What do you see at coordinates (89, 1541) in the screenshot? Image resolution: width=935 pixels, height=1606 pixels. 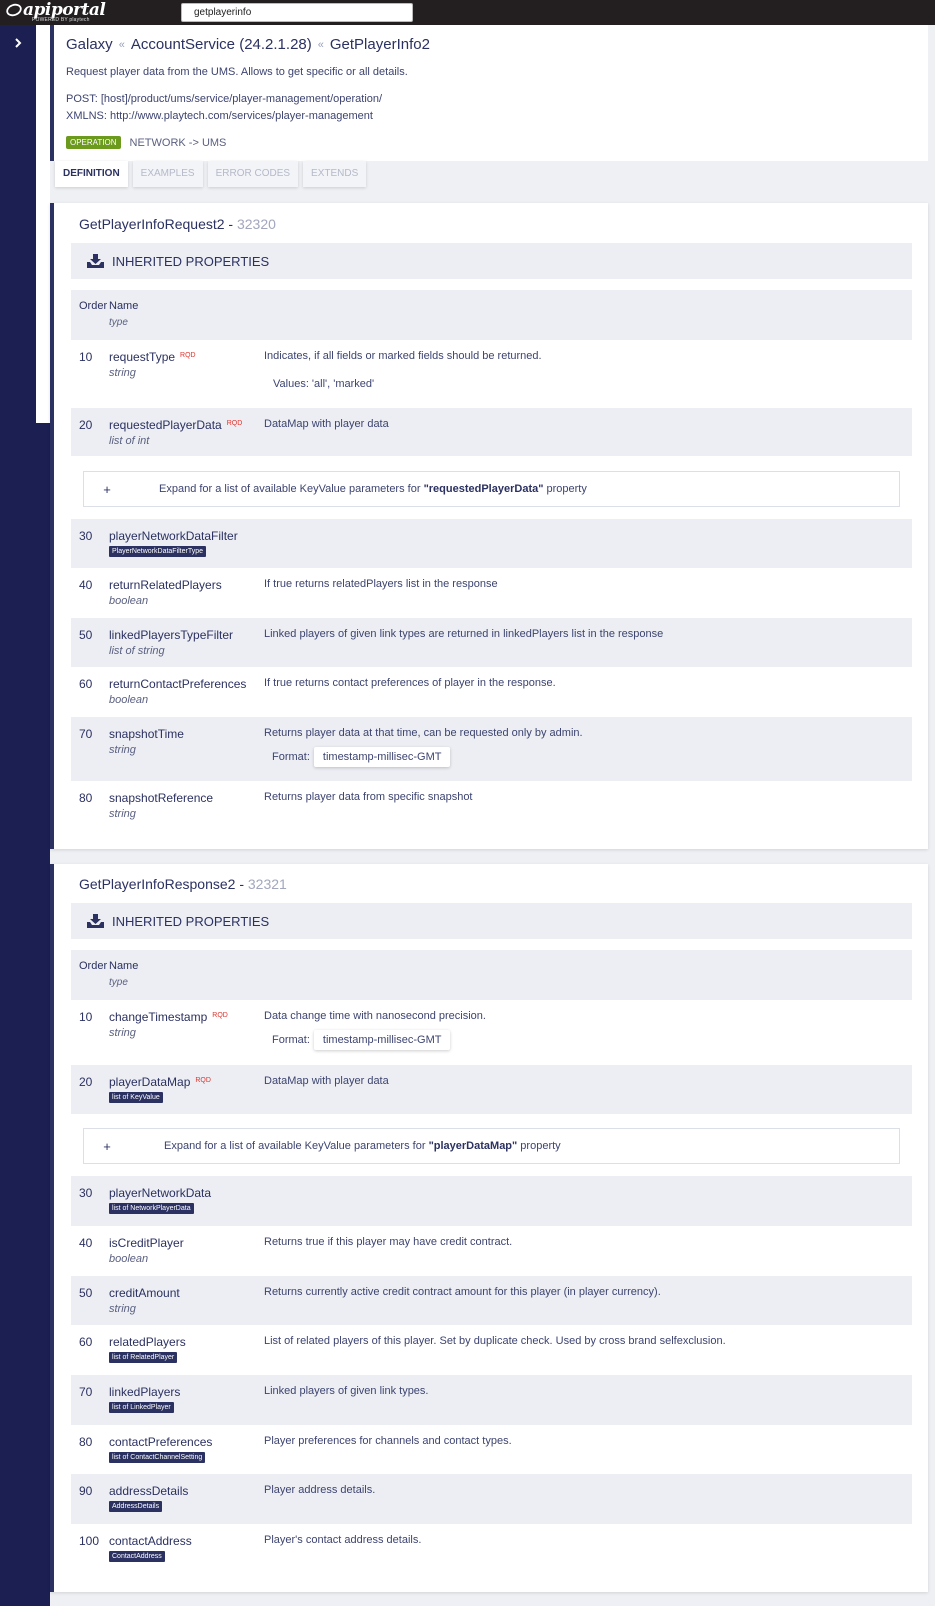 I see `row-order: 100` at bounding box center [89, 1541].